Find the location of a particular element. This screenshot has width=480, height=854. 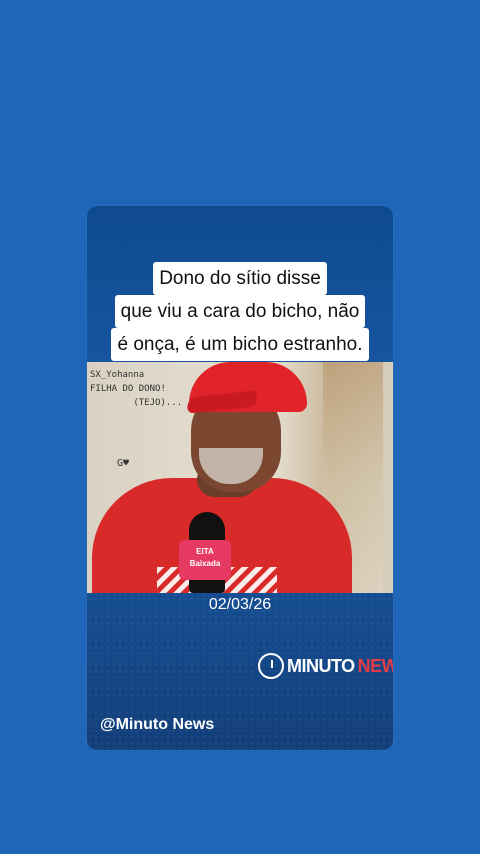

minuto-news-logo: MINUTO NEWS is located at coordinates (325, 666).